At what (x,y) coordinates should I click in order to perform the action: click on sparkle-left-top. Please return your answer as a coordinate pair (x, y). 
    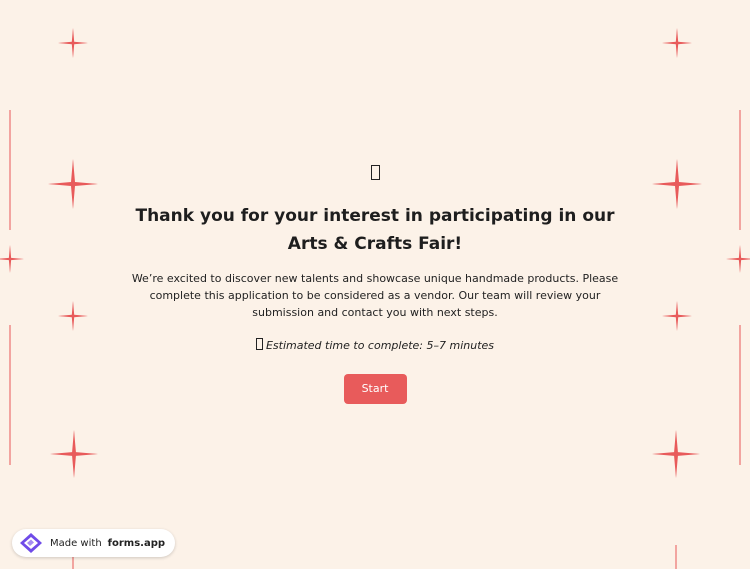
    Looking at the image, I should click on (73, 43).